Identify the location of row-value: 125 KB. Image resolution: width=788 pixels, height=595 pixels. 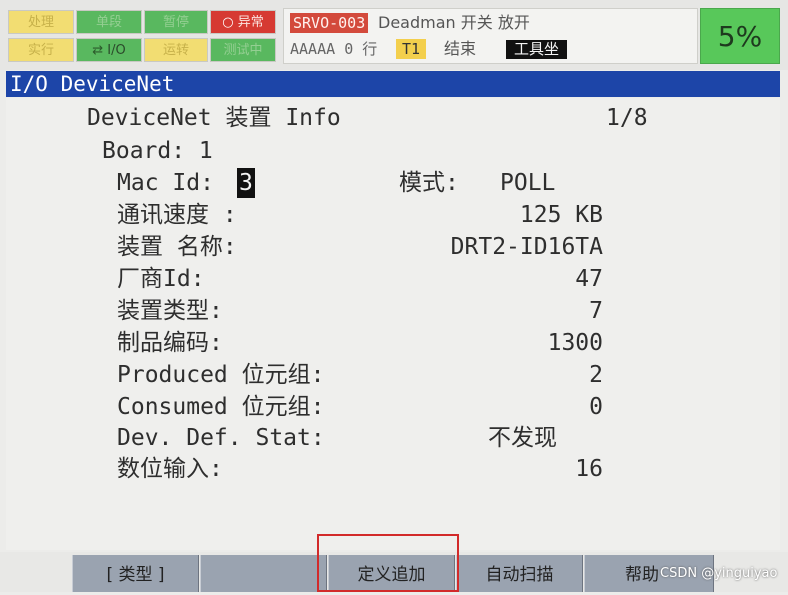
(561, 215).